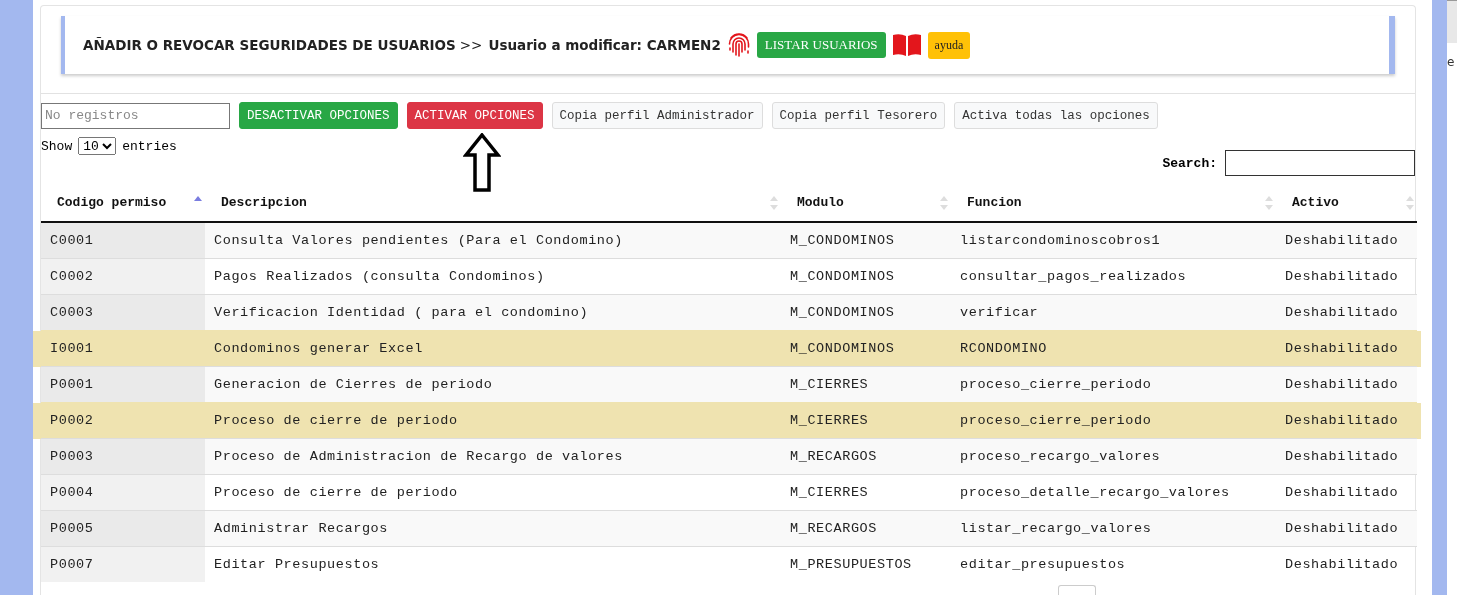  I want to click on help-button: ayuda, so click(949, 45).